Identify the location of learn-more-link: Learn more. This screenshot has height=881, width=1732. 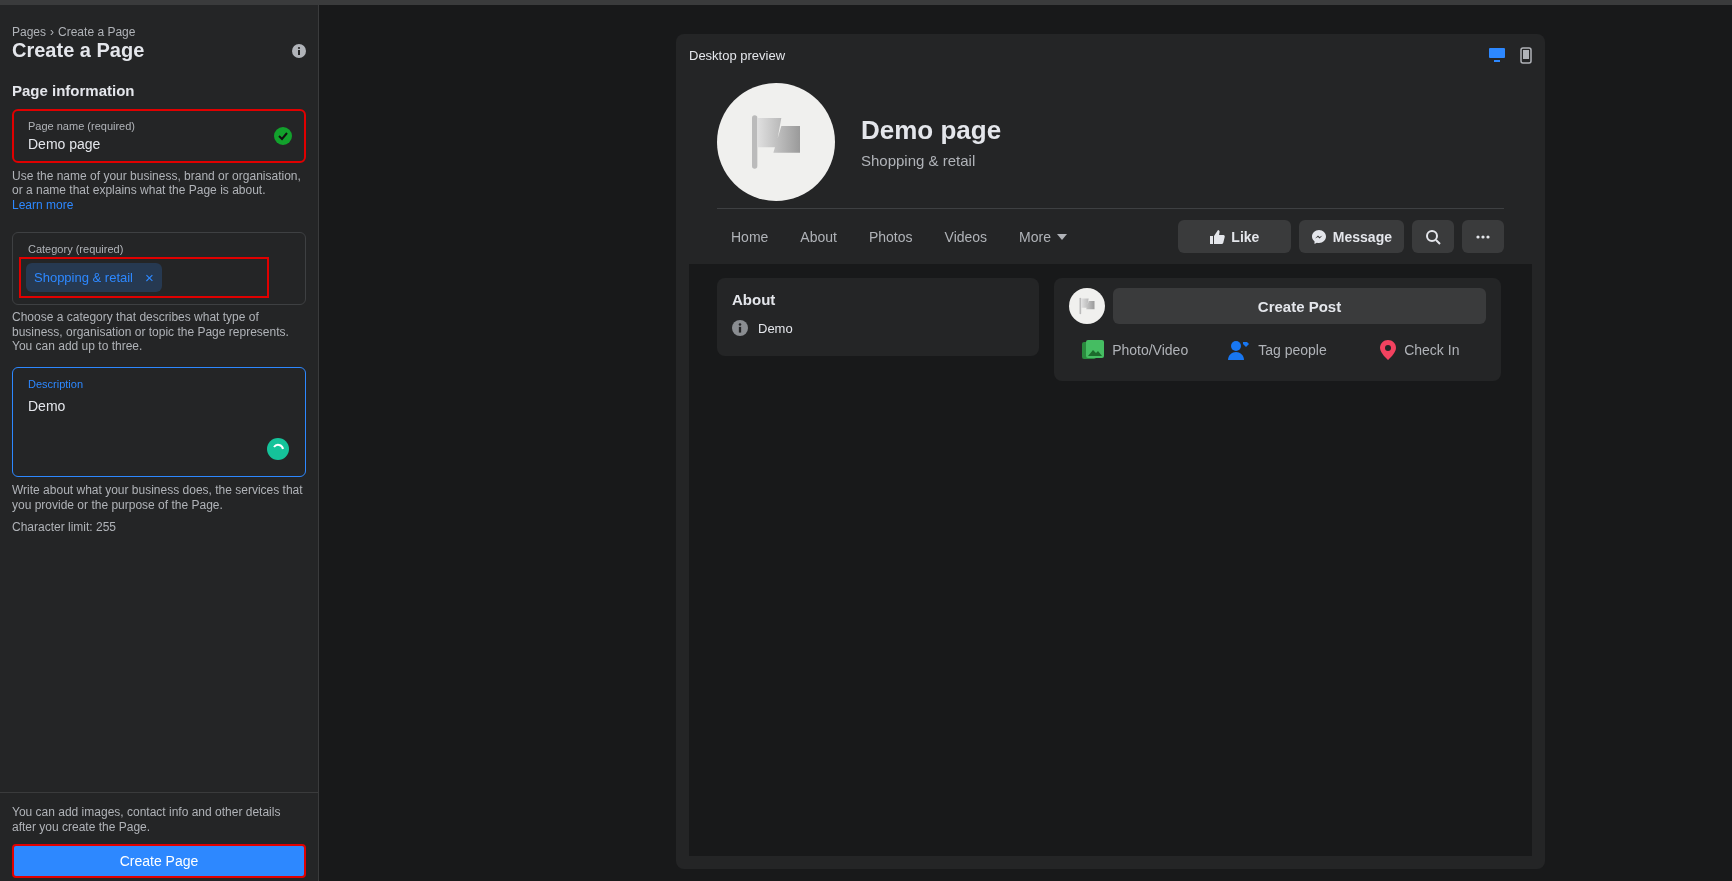
(43, 204).